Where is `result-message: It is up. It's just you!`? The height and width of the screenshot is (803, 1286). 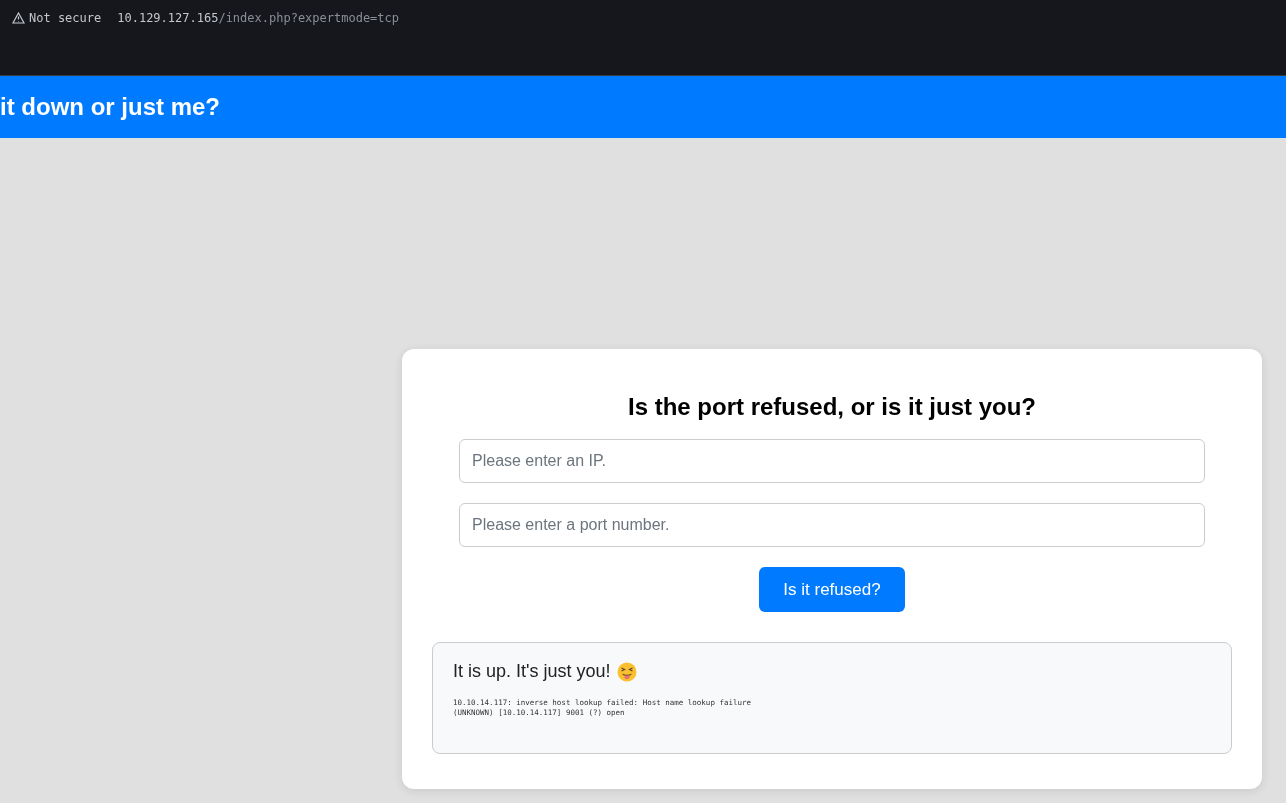
result-message: It is up. It's just you! is located at coordinates (532, 671).